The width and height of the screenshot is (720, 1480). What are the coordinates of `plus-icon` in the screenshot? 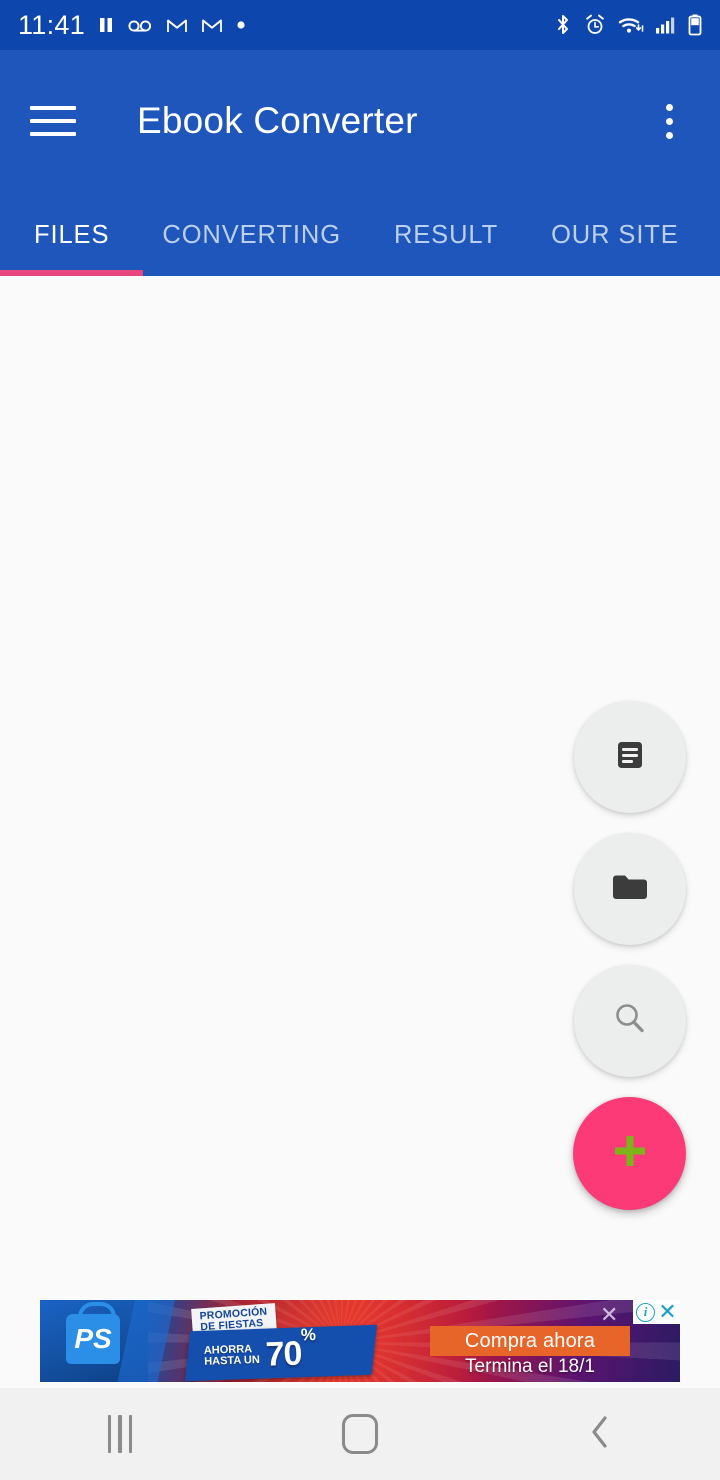 It's located at (630, 1153).